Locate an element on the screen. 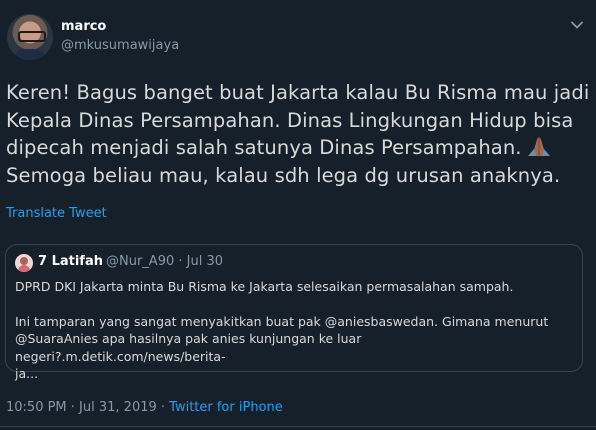 The image size is (596, 430). translate-tweet-link: Translate Tweet is located at coordinates (56, 213).